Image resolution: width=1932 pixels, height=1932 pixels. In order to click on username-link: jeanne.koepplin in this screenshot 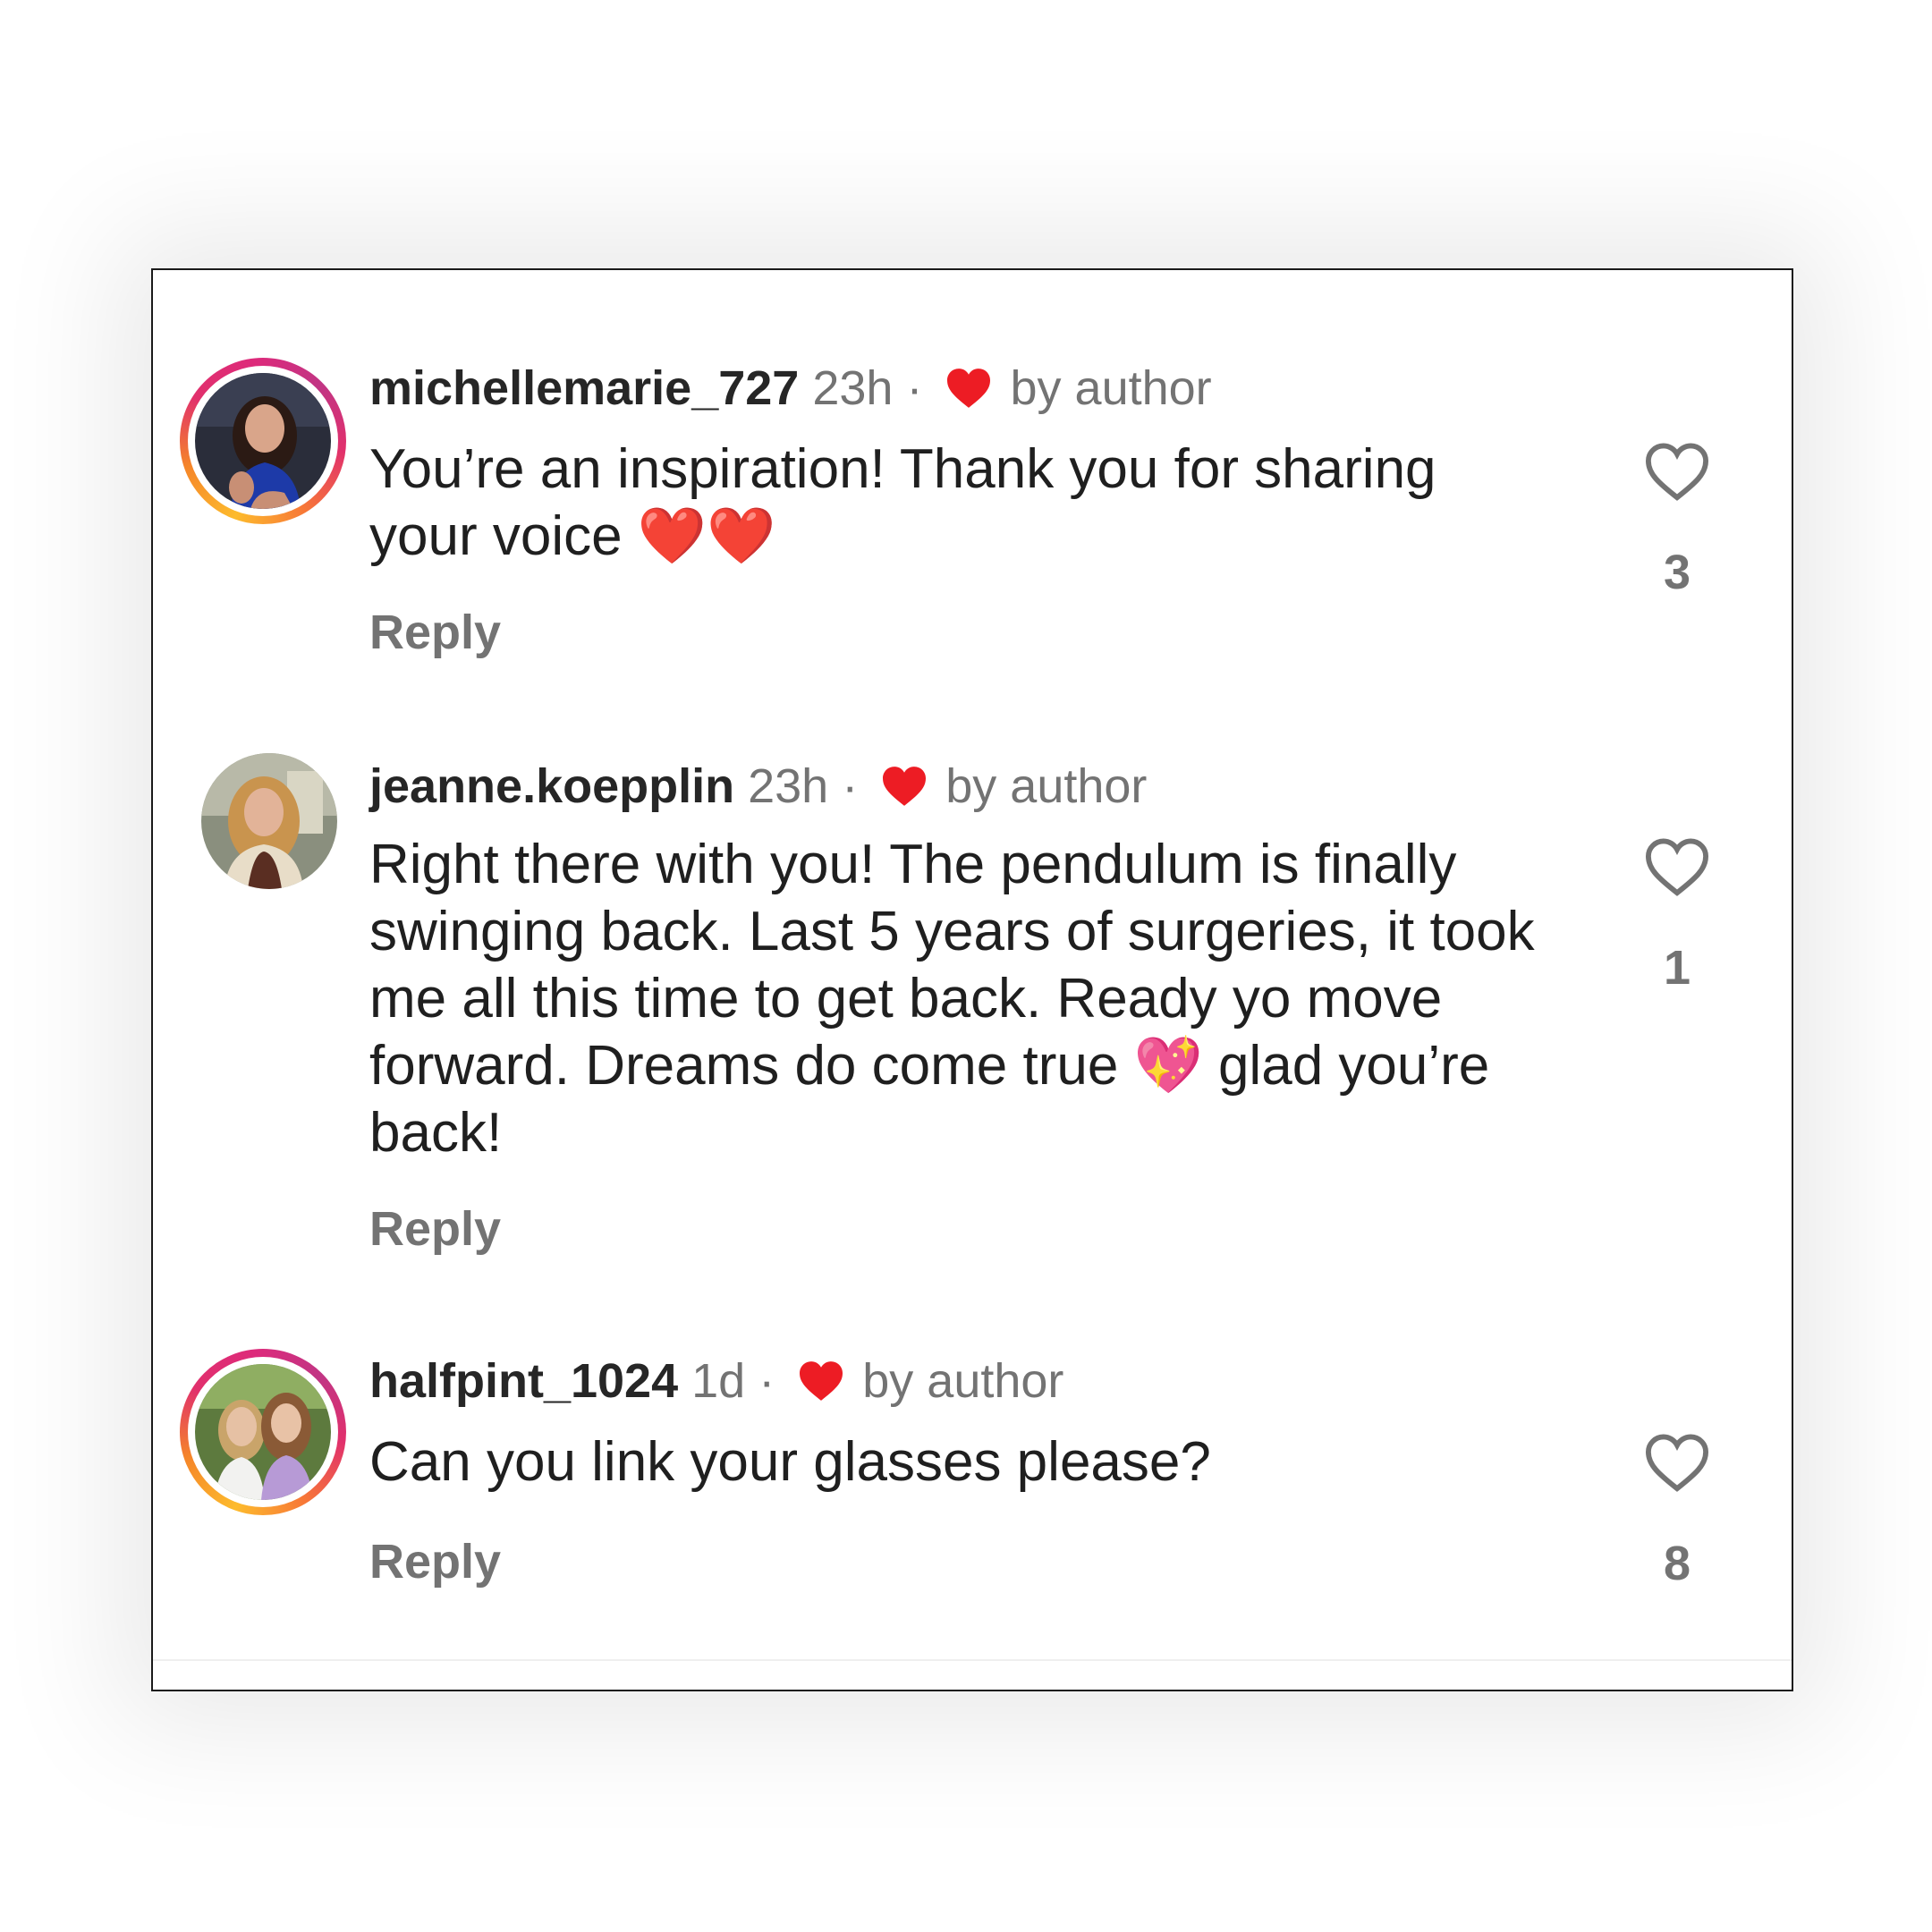, I will do `click(551, 786)`.